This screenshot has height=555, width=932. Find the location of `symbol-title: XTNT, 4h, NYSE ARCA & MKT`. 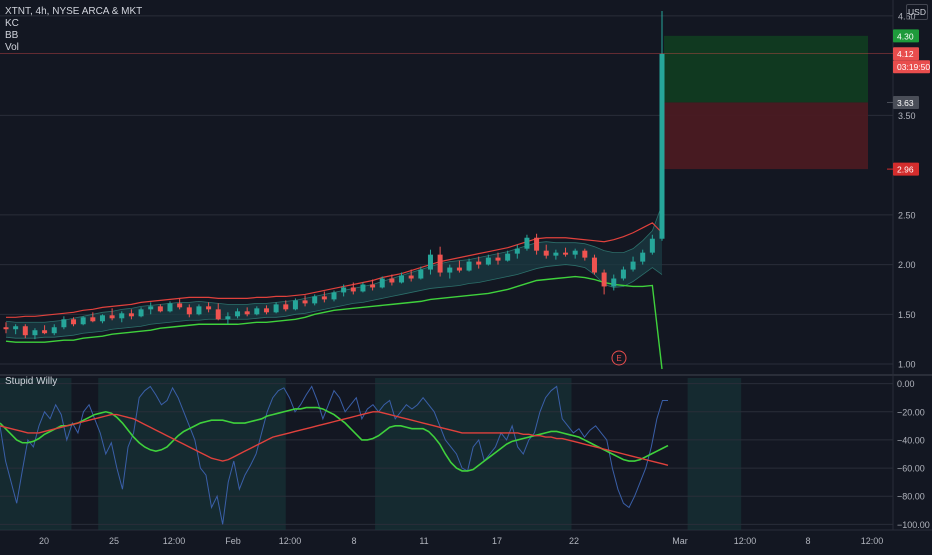

symbol-title: XTNT, 4h, NYSE ARCA & MKT is located at coordinates (74, 11).